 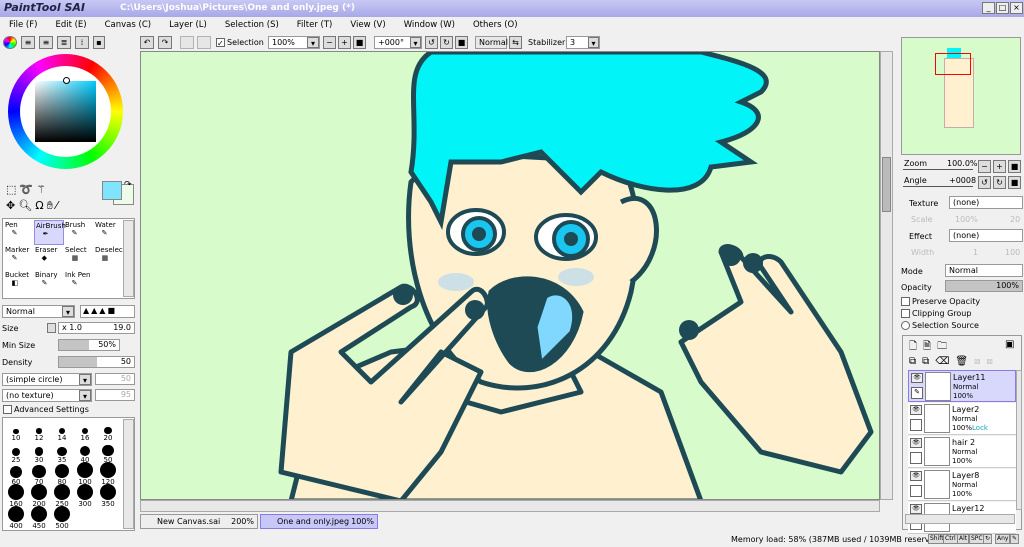 I want to click on tool-select: Select ▦, so click(x=79, y=257).